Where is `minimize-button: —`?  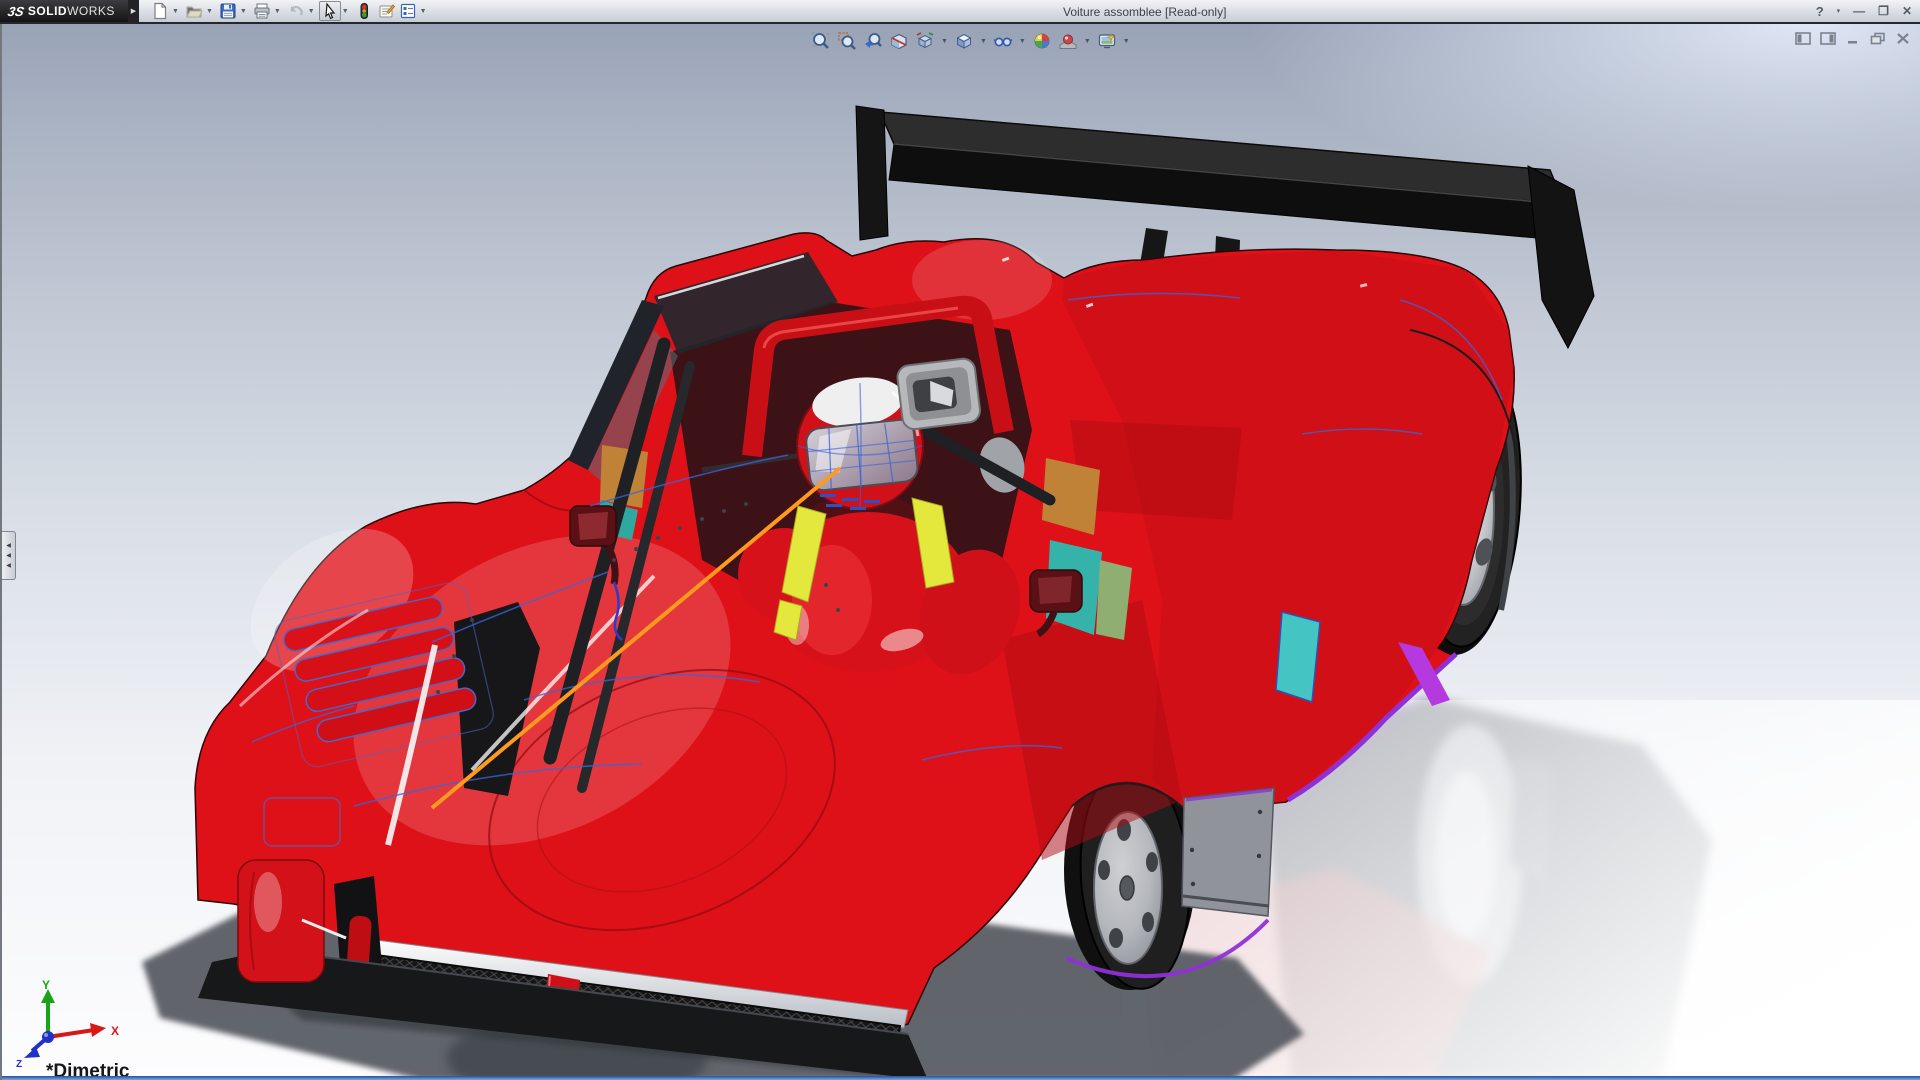
minimize-button: — is located at coordinates (1859, 11).